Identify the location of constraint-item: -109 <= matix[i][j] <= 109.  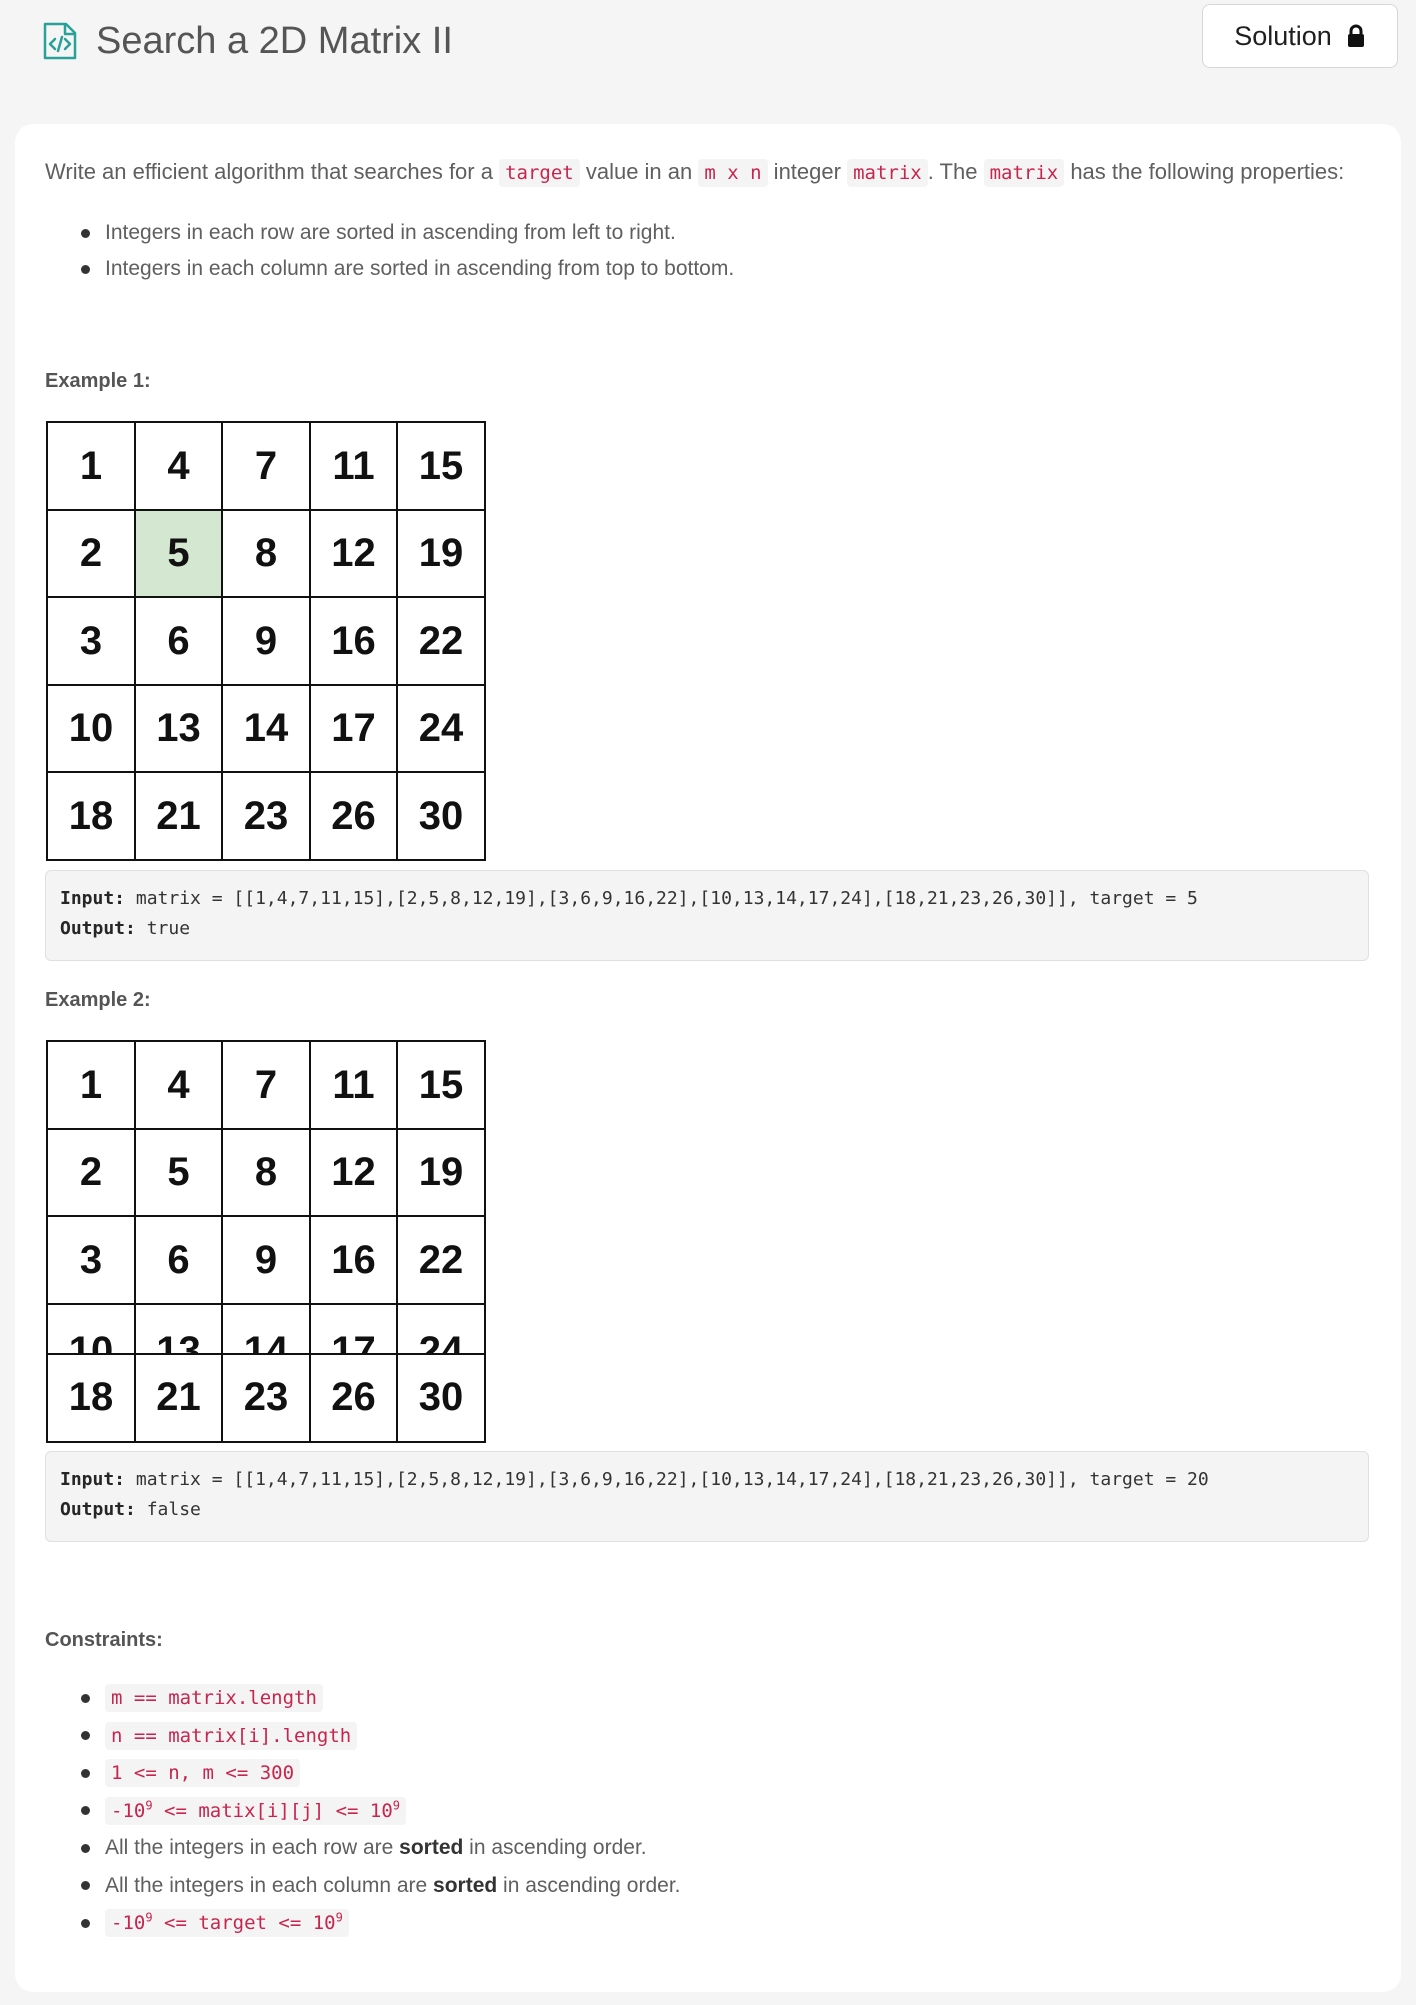
(363, 1811).